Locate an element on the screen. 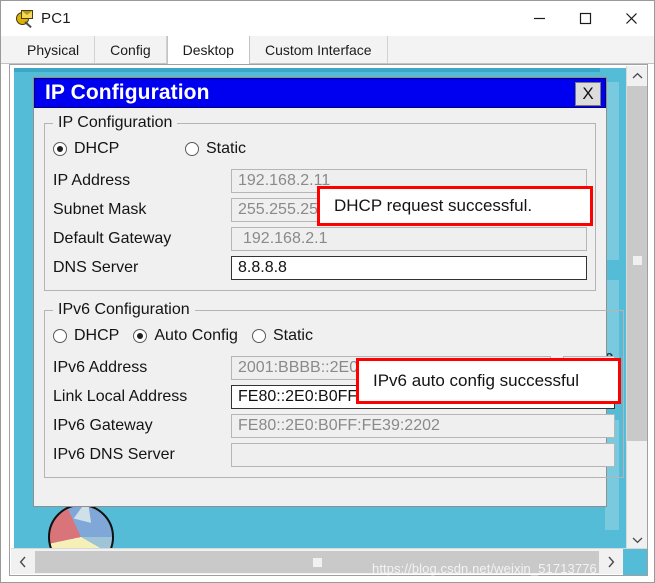 The height and width of the screenshot is (583, 655). field-label: IPv6 Address is located at coordinates (100, 367).